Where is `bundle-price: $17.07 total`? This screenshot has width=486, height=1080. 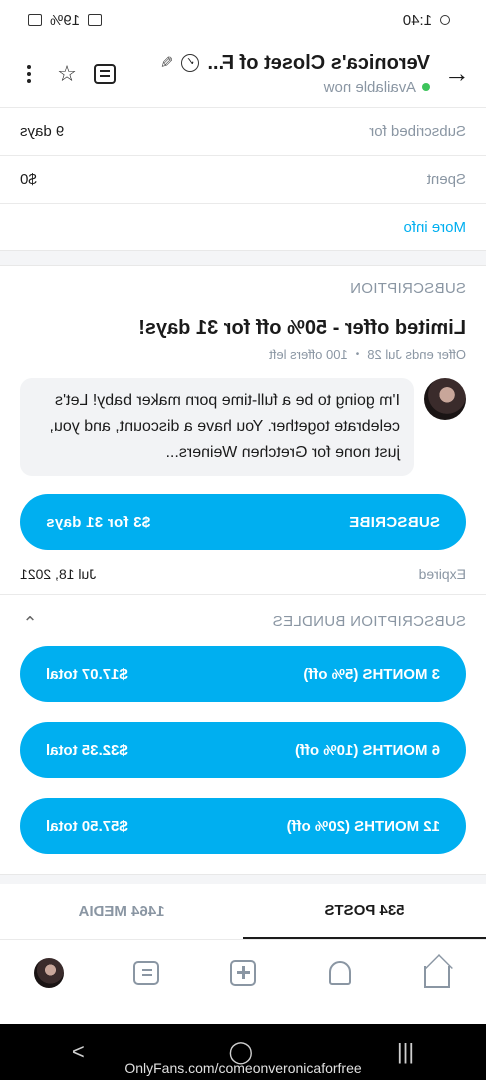
bundle-price: $17.07 total is located at coordinates (87, 674).